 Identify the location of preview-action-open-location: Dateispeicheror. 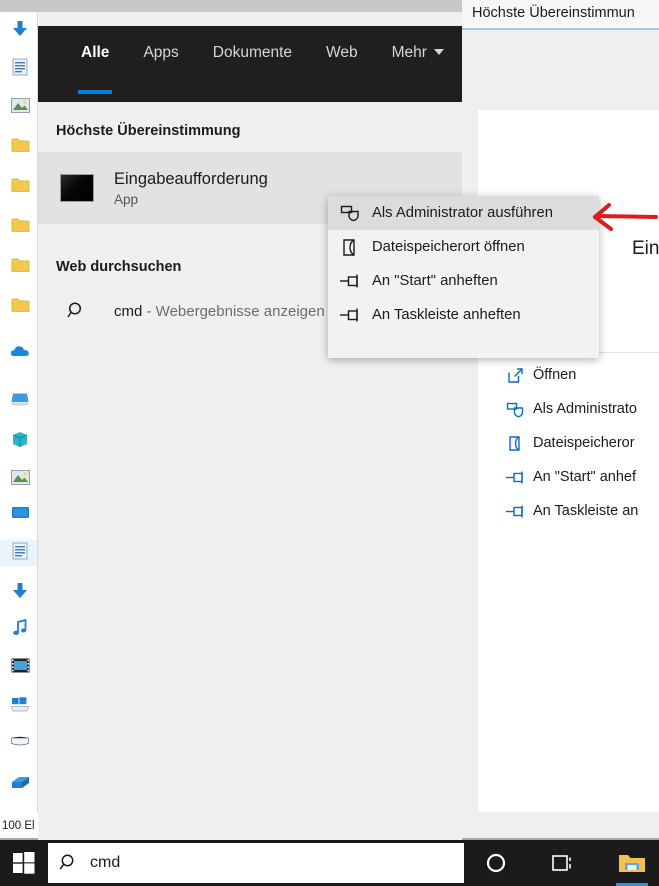
(578, 443).